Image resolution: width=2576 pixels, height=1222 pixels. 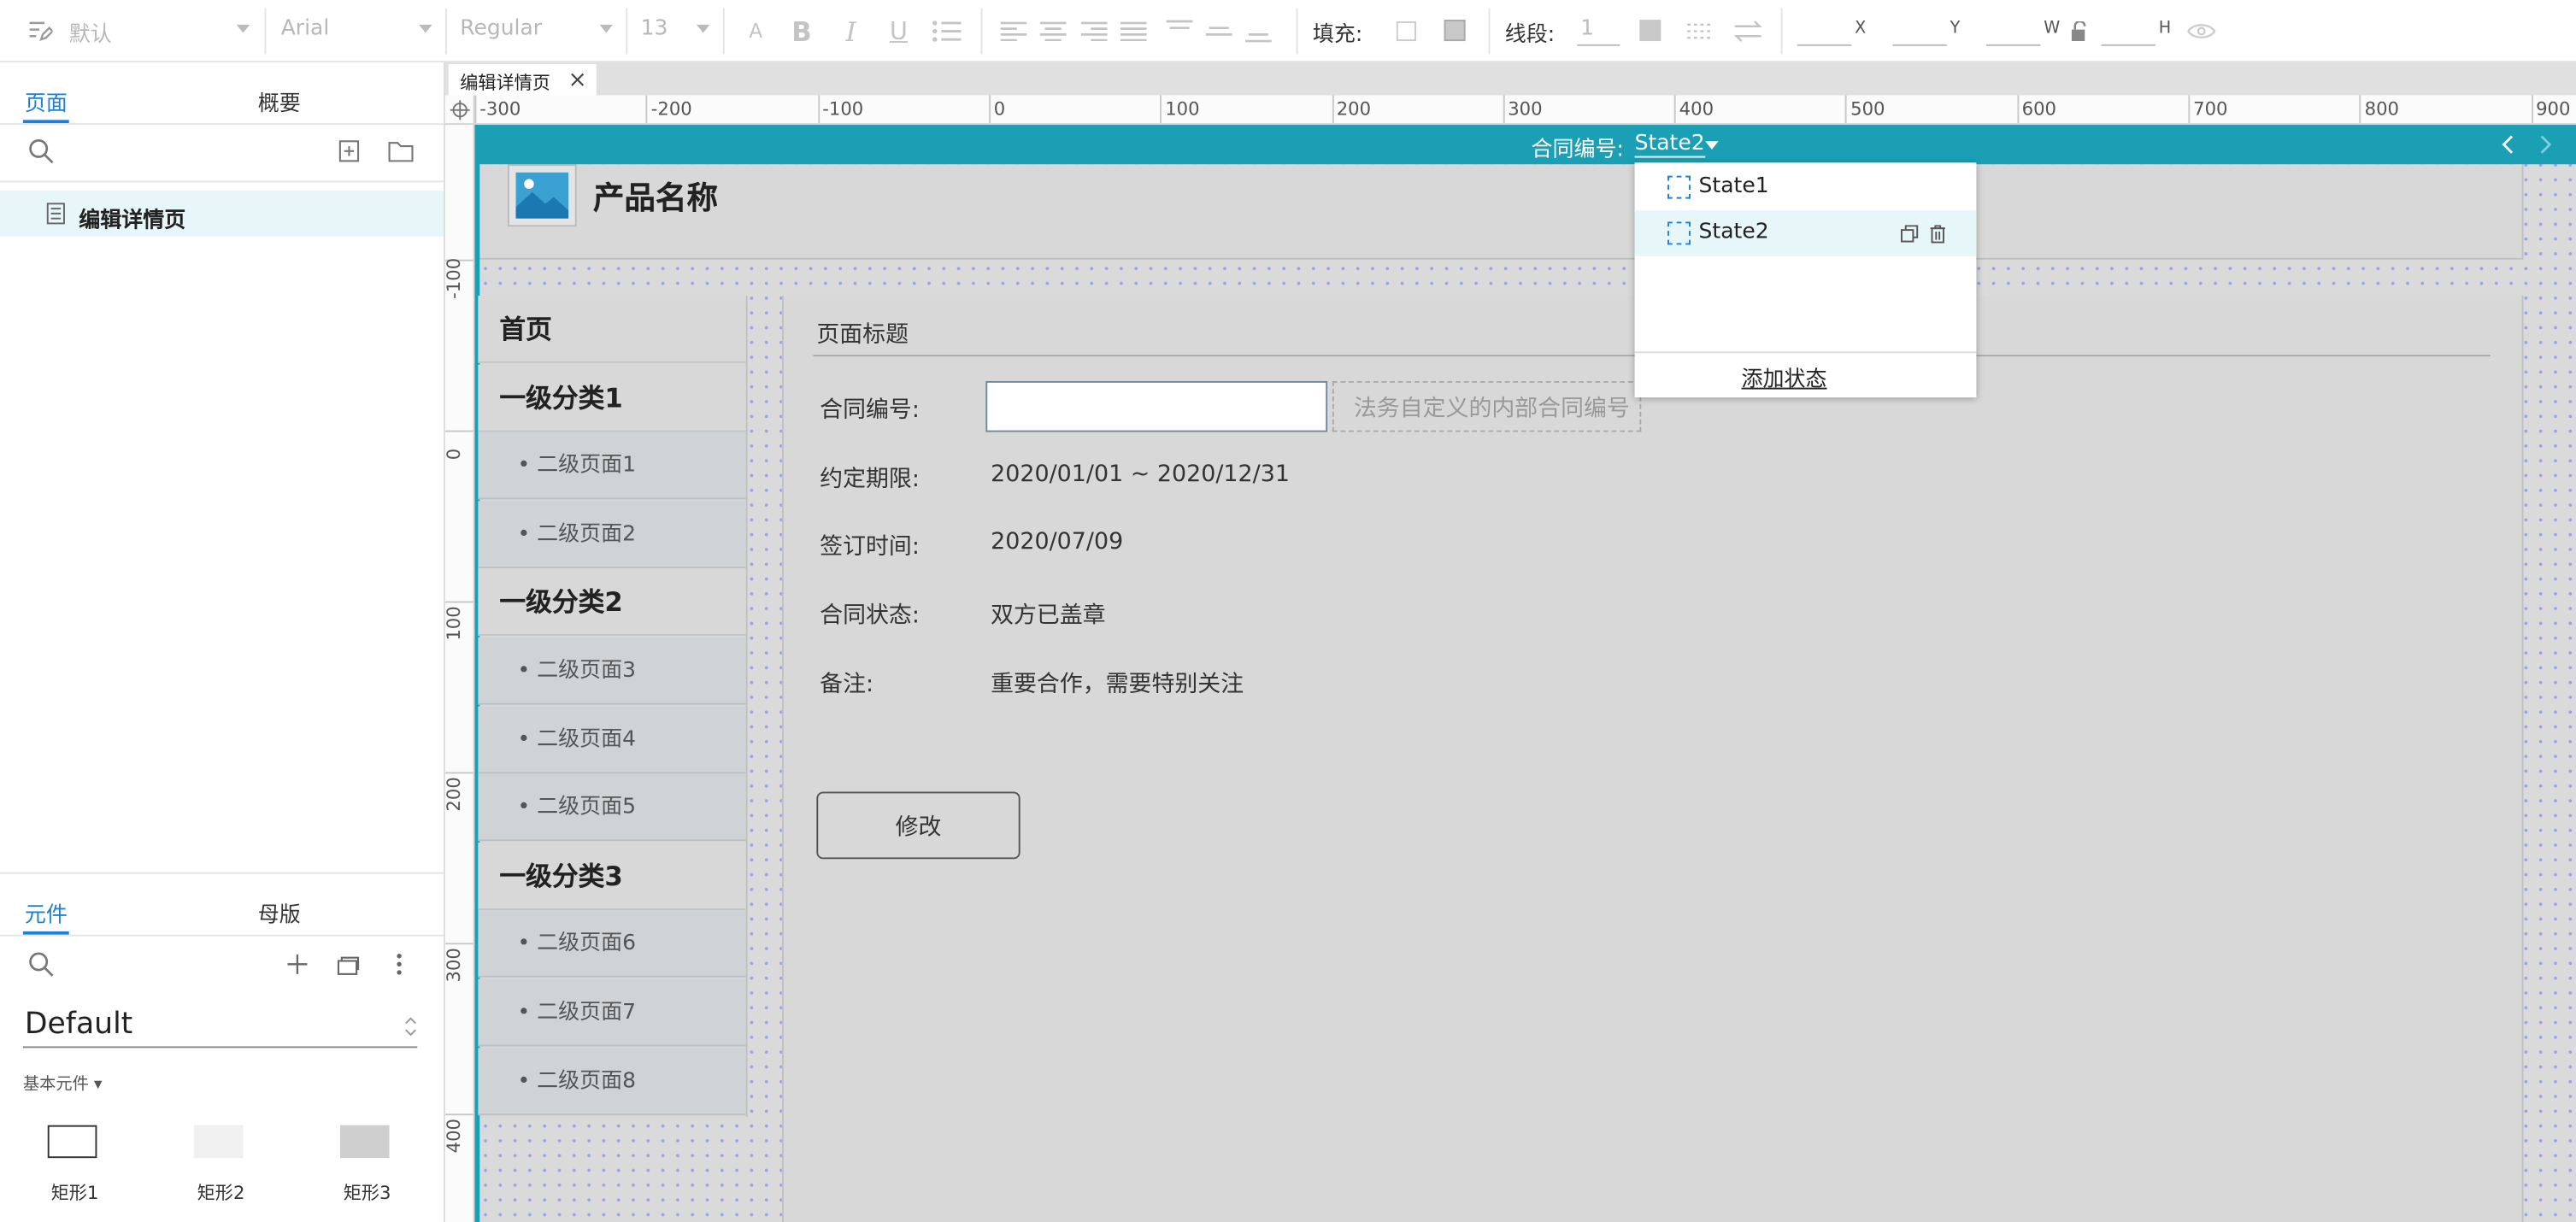 What do you see at coordinates (90, 34) in the screenshot?
I see `style-preset-dropdown: 默认` at bounding box center [90, 34].